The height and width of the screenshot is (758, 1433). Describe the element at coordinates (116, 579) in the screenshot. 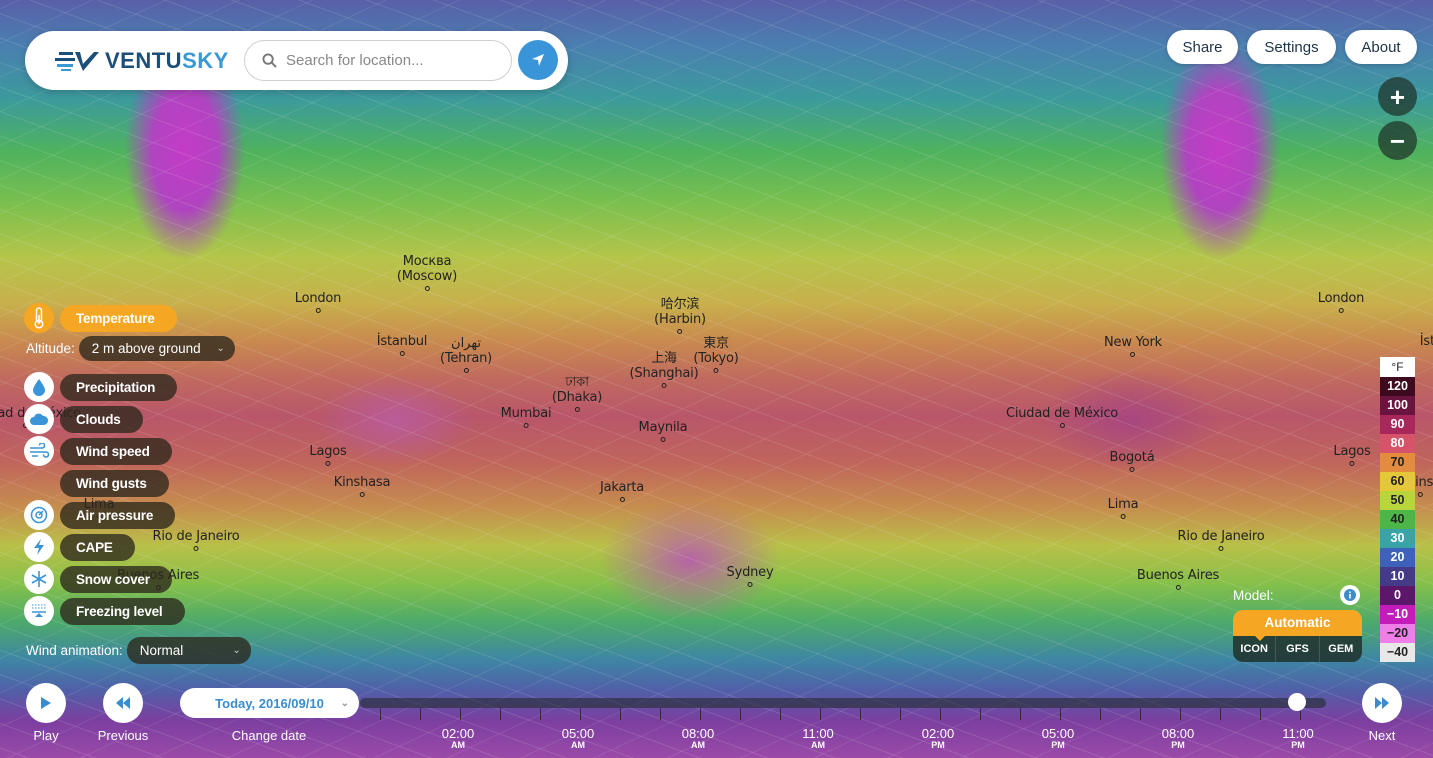

I see `layer-label: Snow cover` at that location.